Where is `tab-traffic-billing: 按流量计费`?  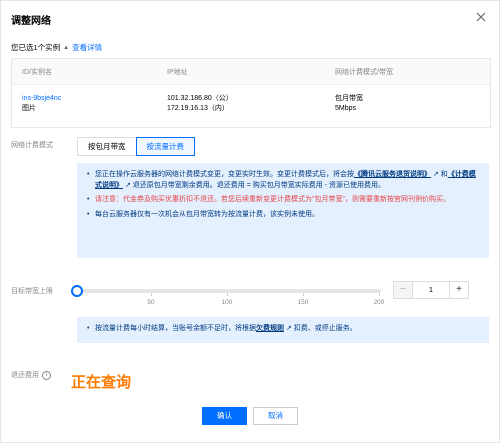
tab-traffic-billing: 按流量计费 is located at coordinates (165, 146).